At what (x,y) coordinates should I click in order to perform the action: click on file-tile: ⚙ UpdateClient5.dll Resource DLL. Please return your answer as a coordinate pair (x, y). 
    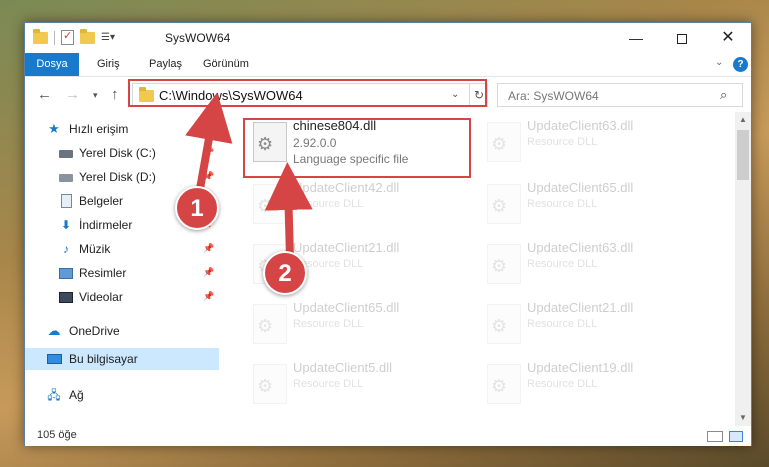
    Looking at the image, I should click on (360, 385).